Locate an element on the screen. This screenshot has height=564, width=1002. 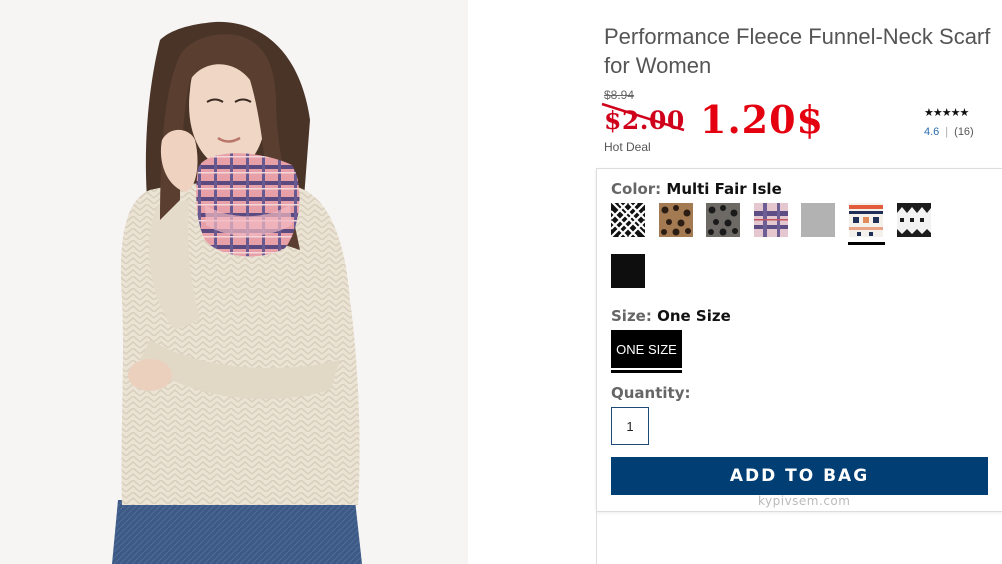
original-price: $8.94 is located at coordinates (619, 95).